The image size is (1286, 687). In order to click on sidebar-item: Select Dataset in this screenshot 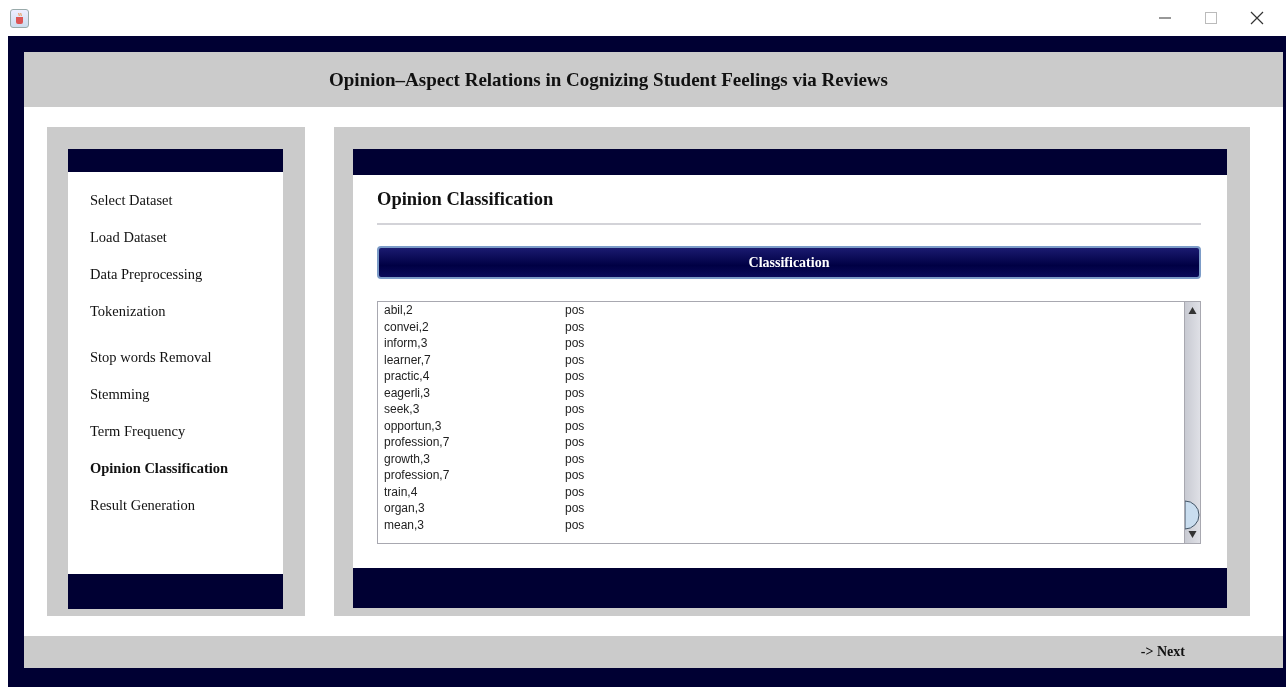, I will do `click(186, 208)`.